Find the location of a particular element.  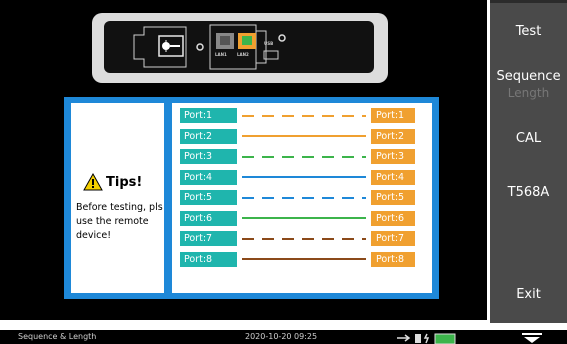

exit-label: Exit is located at coordinates (528, 294).